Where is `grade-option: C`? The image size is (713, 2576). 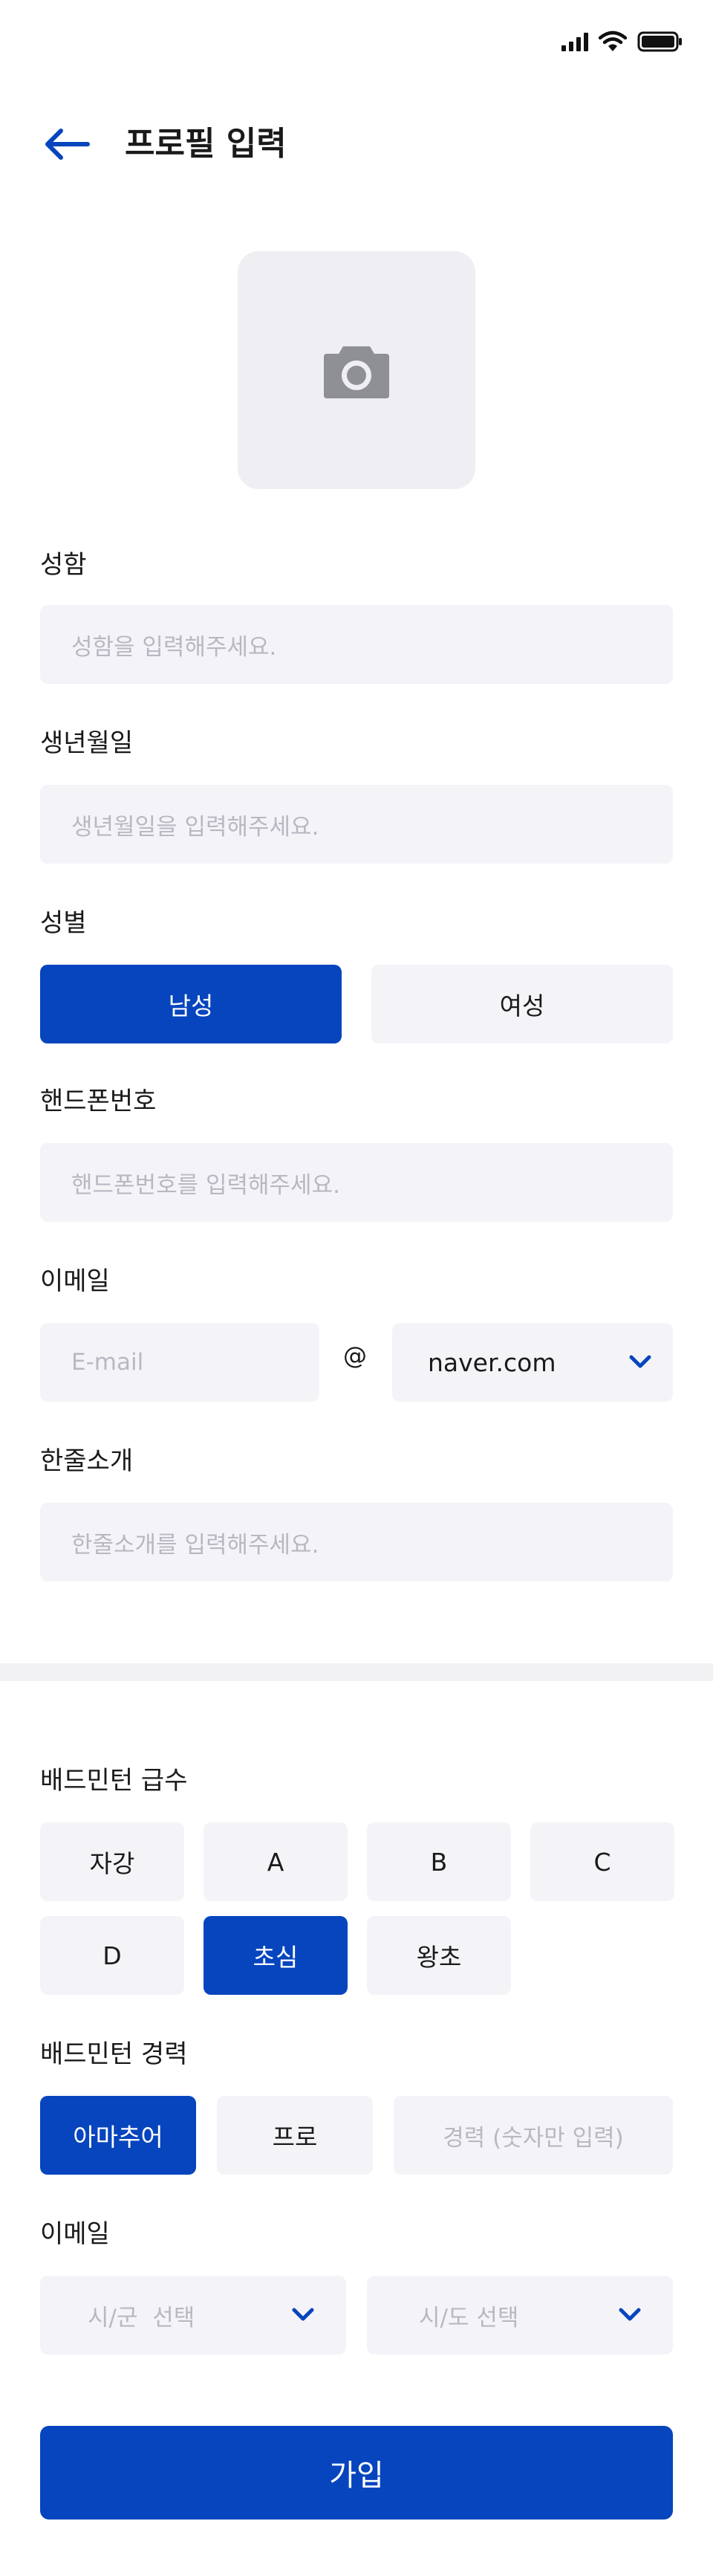 grade-option: C is located at coordinates (602, 1862).